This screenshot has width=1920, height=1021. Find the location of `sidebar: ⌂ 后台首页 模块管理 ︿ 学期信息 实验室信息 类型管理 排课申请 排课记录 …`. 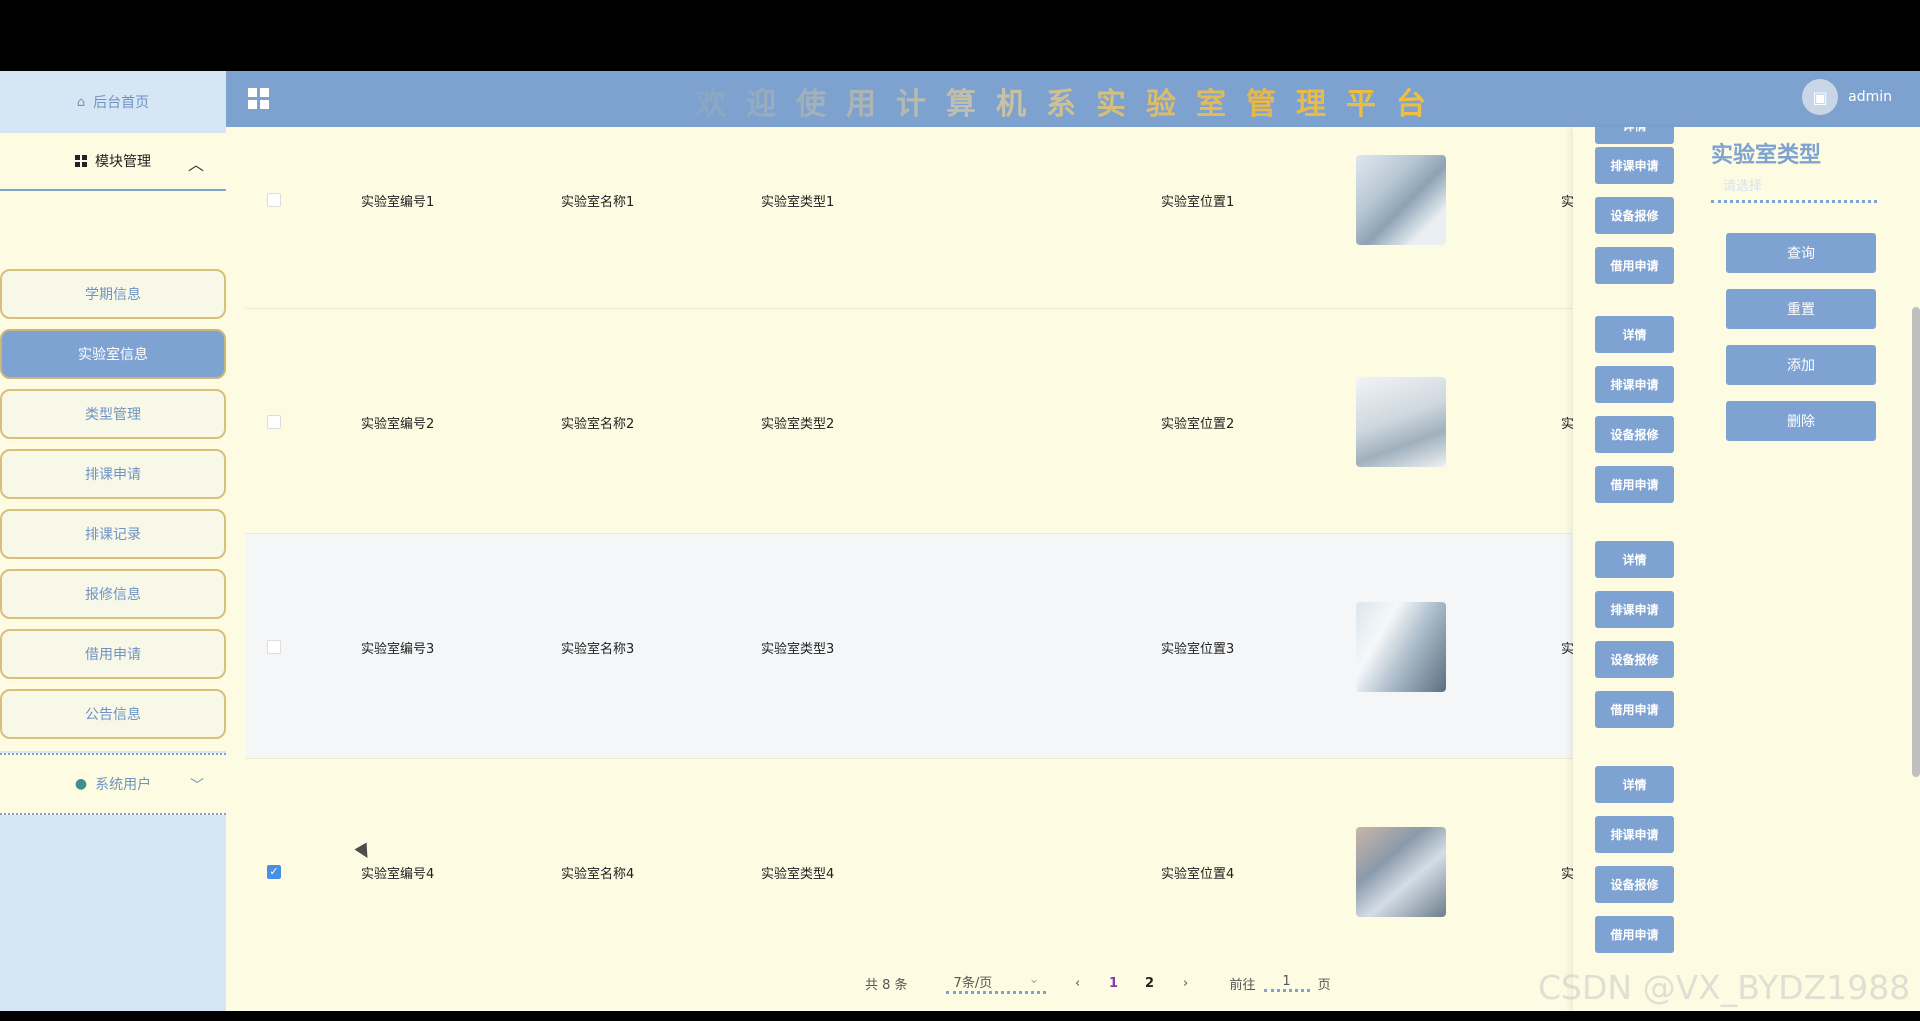

sidebar: ⌂ 后台首页 模块管理 ︿ 学期信息 实验室信息 类型管理 排课申请 排课记录 … is located at coordinates (113, 541).